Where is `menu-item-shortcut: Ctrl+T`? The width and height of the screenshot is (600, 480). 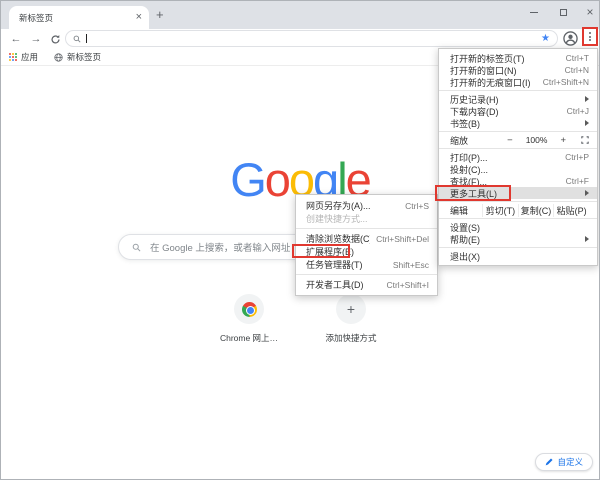
menu-item-shortcut: Ctrl+T is located at coordinates (577, 58).